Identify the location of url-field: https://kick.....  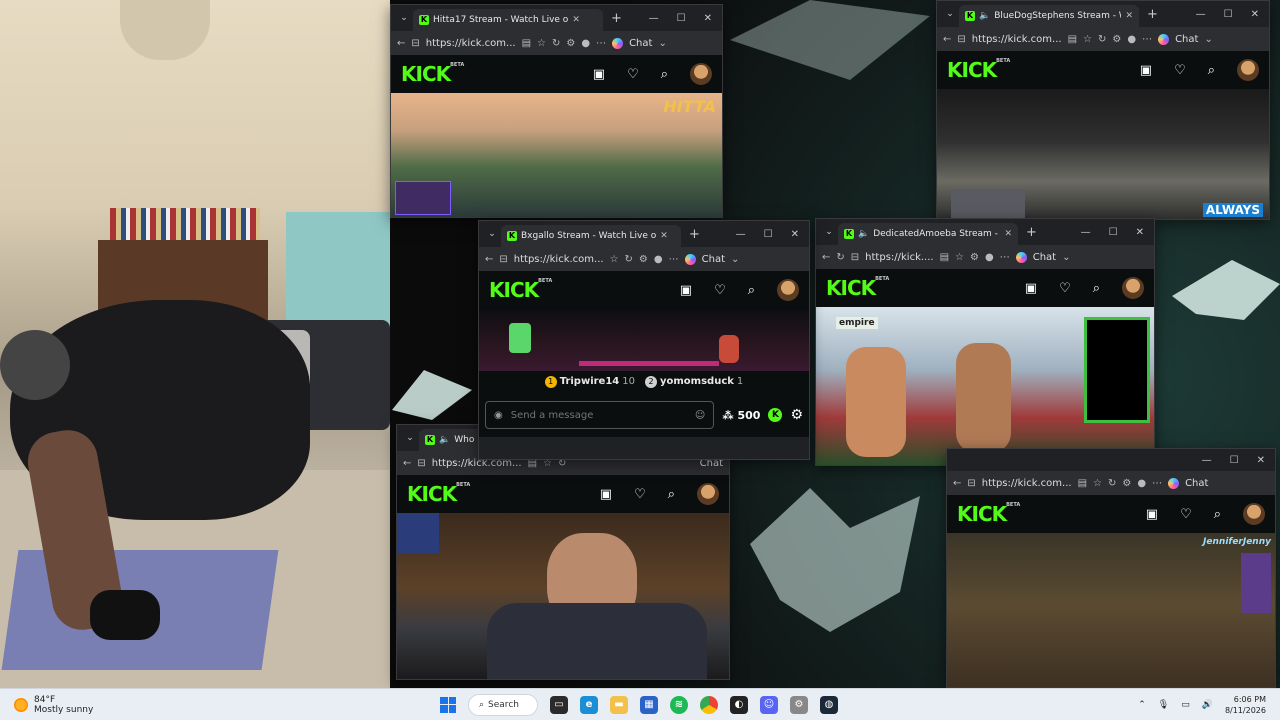
(899, 257).